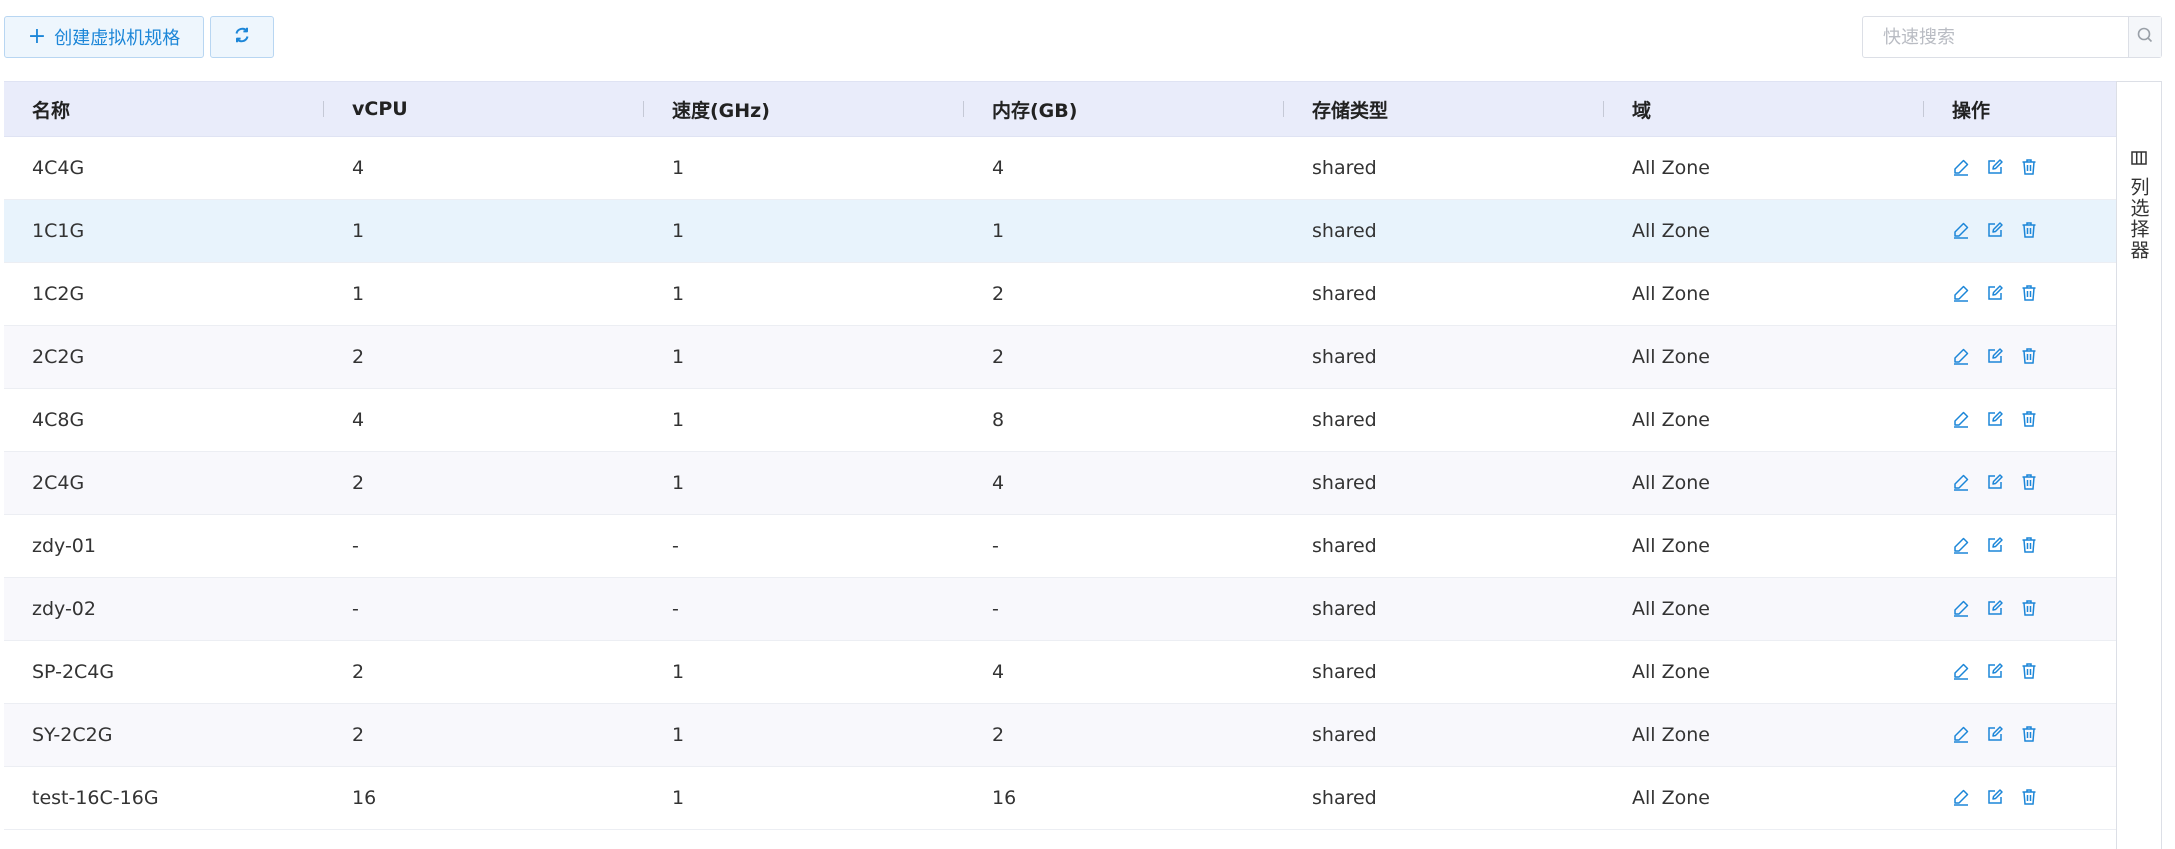  Describe the element at coordinates (1124, 109) in the screenshot. I see `header-memory: 内存(GB)` at that location.